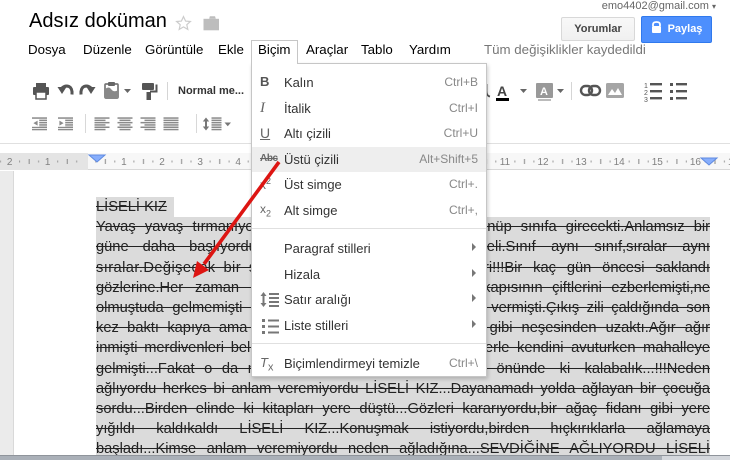 The width and height of the screenshot is (730, 460). Describe the element at coordinates (543, 162) in the screenshot. I see `svg-text: 12` at that location.